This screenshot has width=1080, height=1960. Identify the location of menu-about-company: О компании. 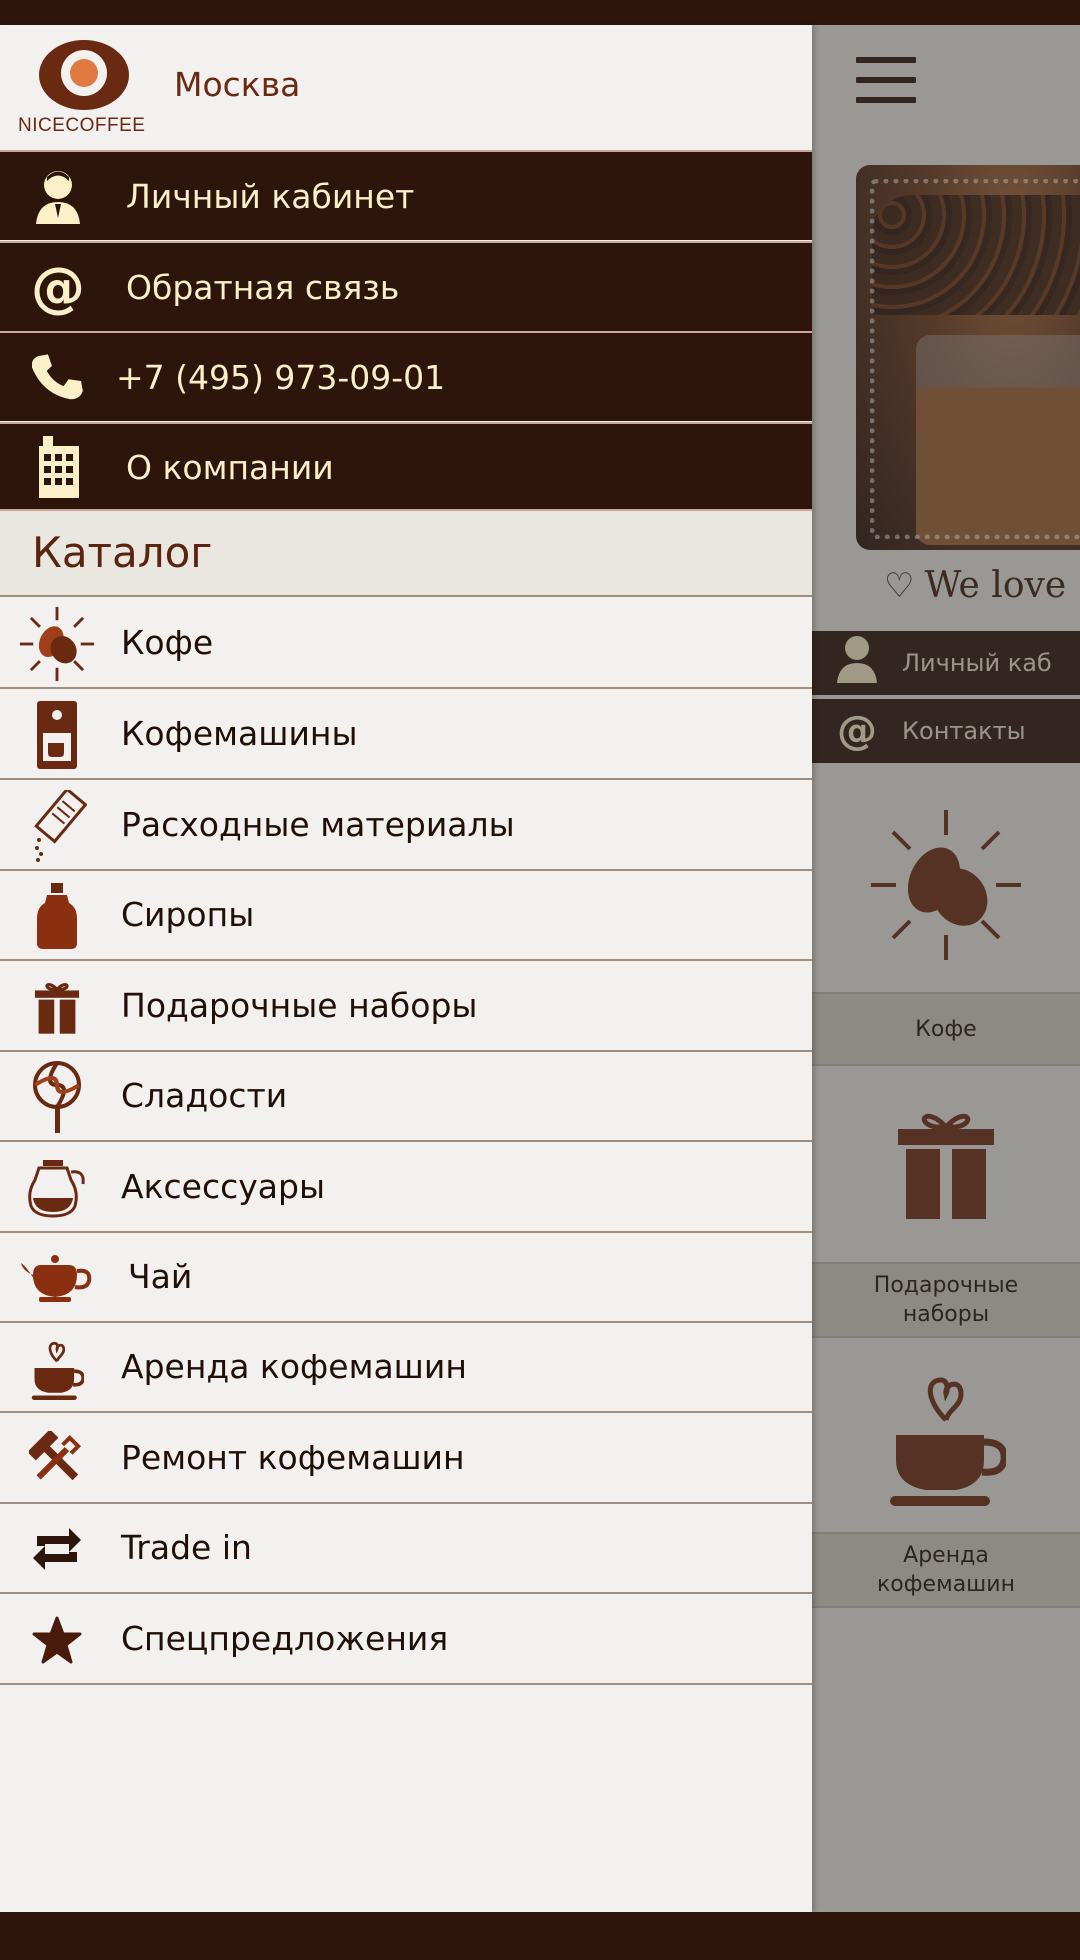
(406, 466).